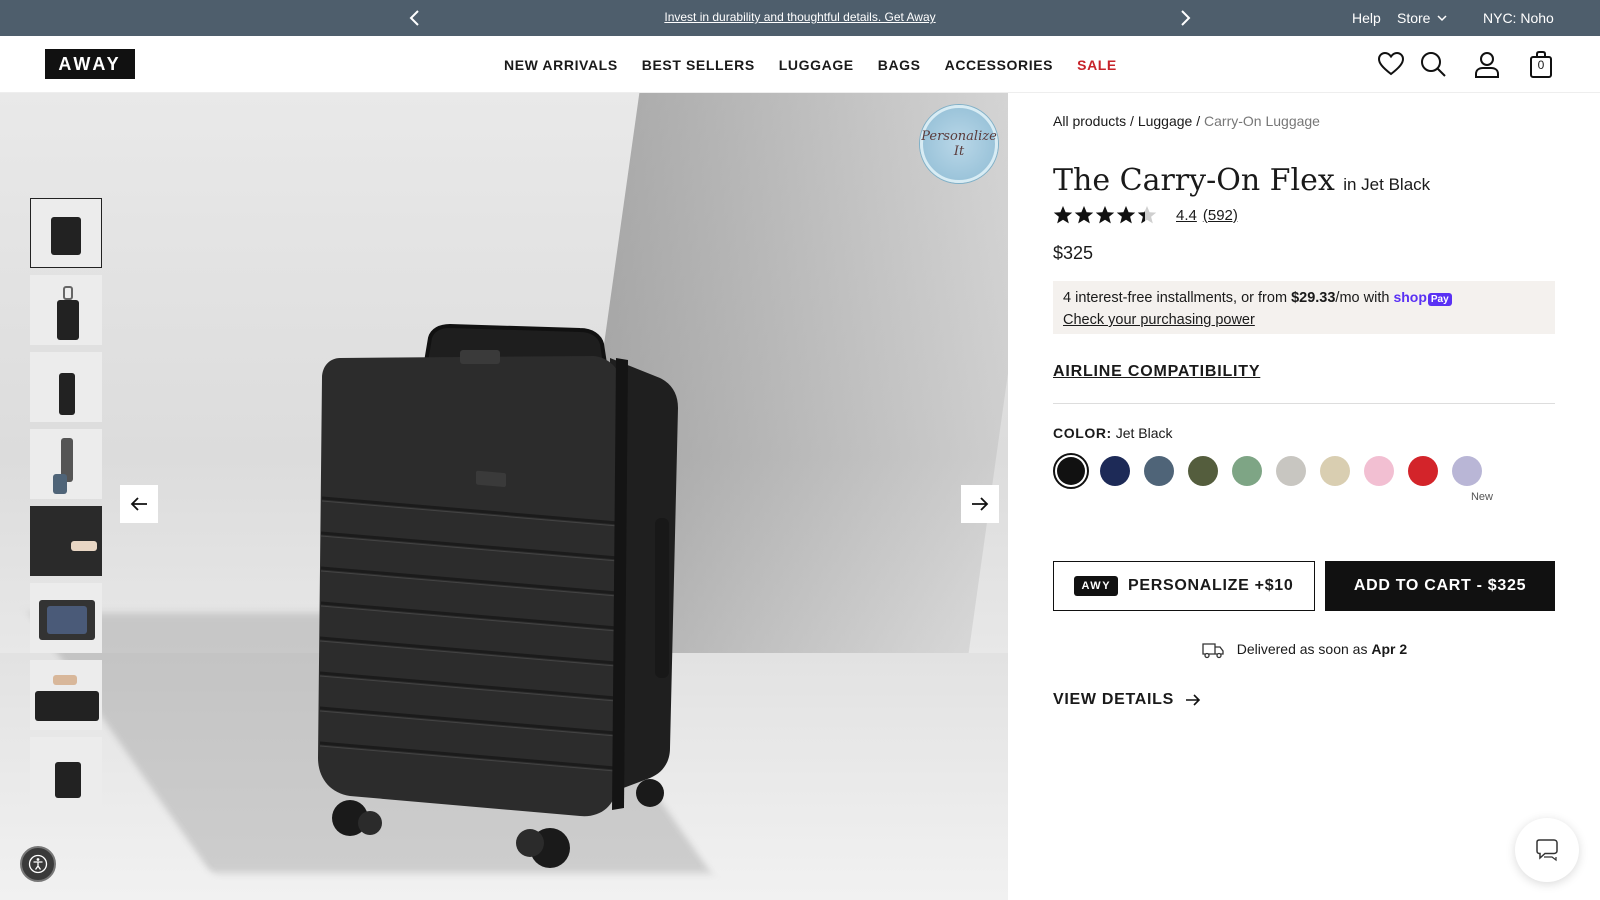 The image size is (1600, 900). Describe the element at coordinates (1186, 215) in the screenshot. I see `rating-value-link: 4.4` at that location.